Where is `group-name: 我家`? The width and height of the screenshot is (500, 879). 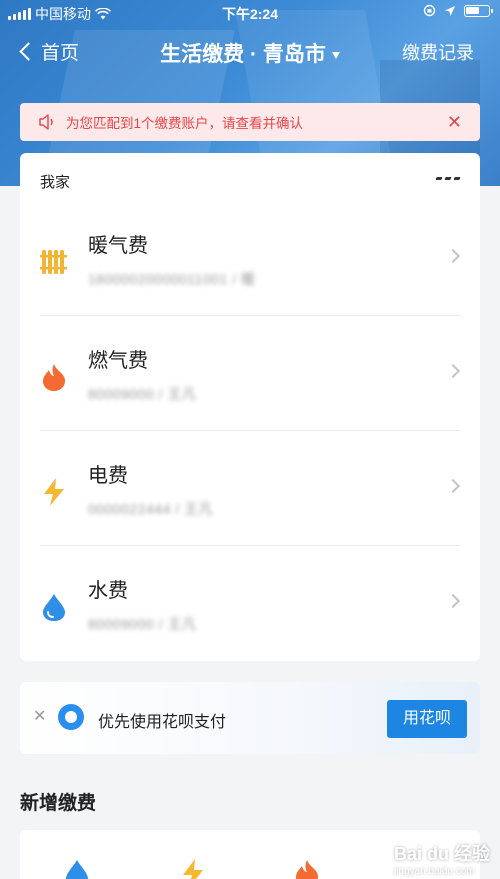
group-name: 我家 is located at coordinates (55, 182).